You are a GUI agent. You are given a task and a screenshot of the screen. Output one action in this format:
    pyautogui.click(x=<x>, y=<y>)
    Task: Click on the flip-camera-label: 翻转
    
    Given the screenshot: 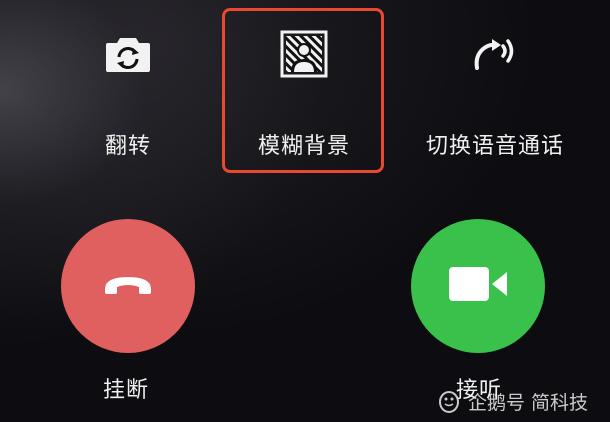 What is the action you would take?
    pyautogui.click(x=127, y=146)
    